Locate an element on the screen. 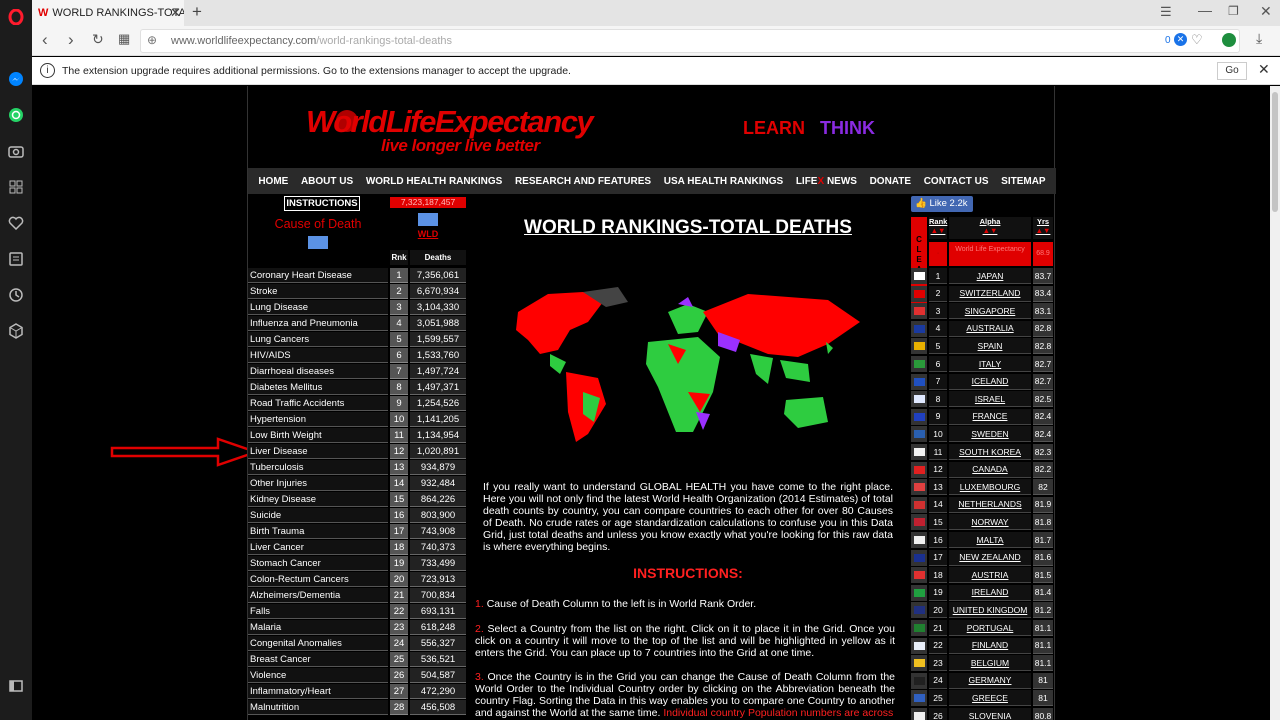 The height and width of the screenshot is (720, 1280). opera-logo-icon is located at coordinates (16, 17).